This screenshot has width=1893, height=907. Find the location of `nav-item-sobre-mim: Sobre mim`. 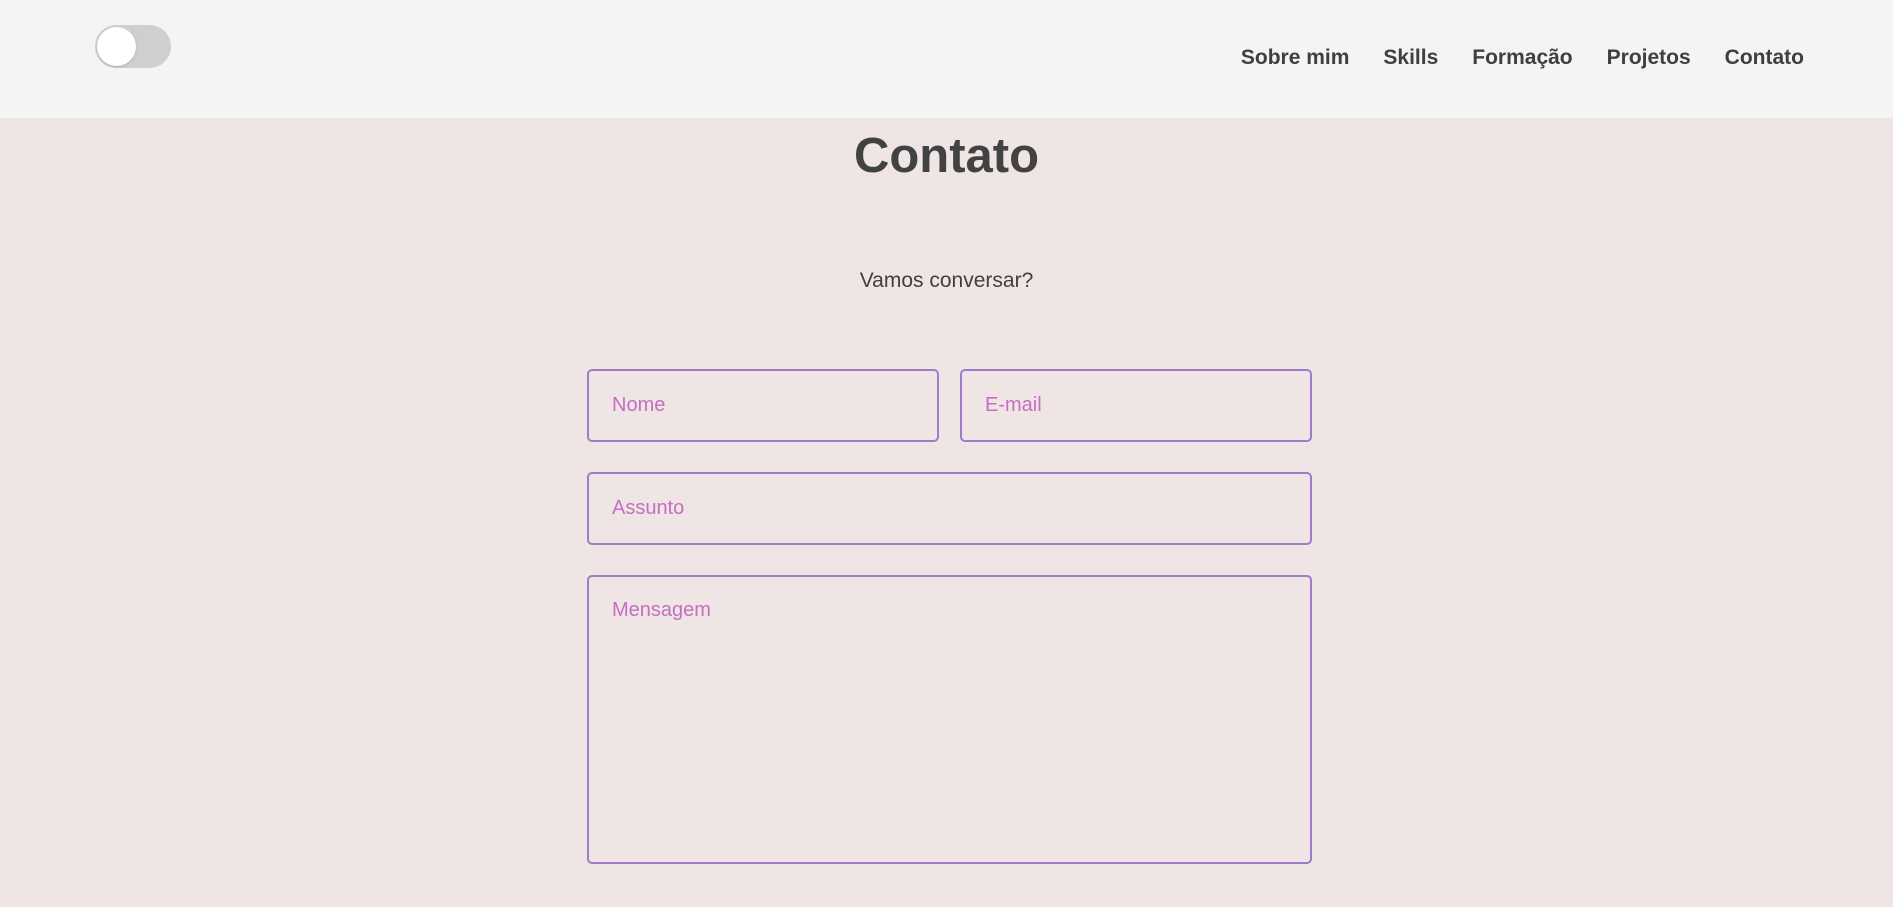

nav-item-sobre-mim: Sobre mim is located at coordinates (1295, 58).